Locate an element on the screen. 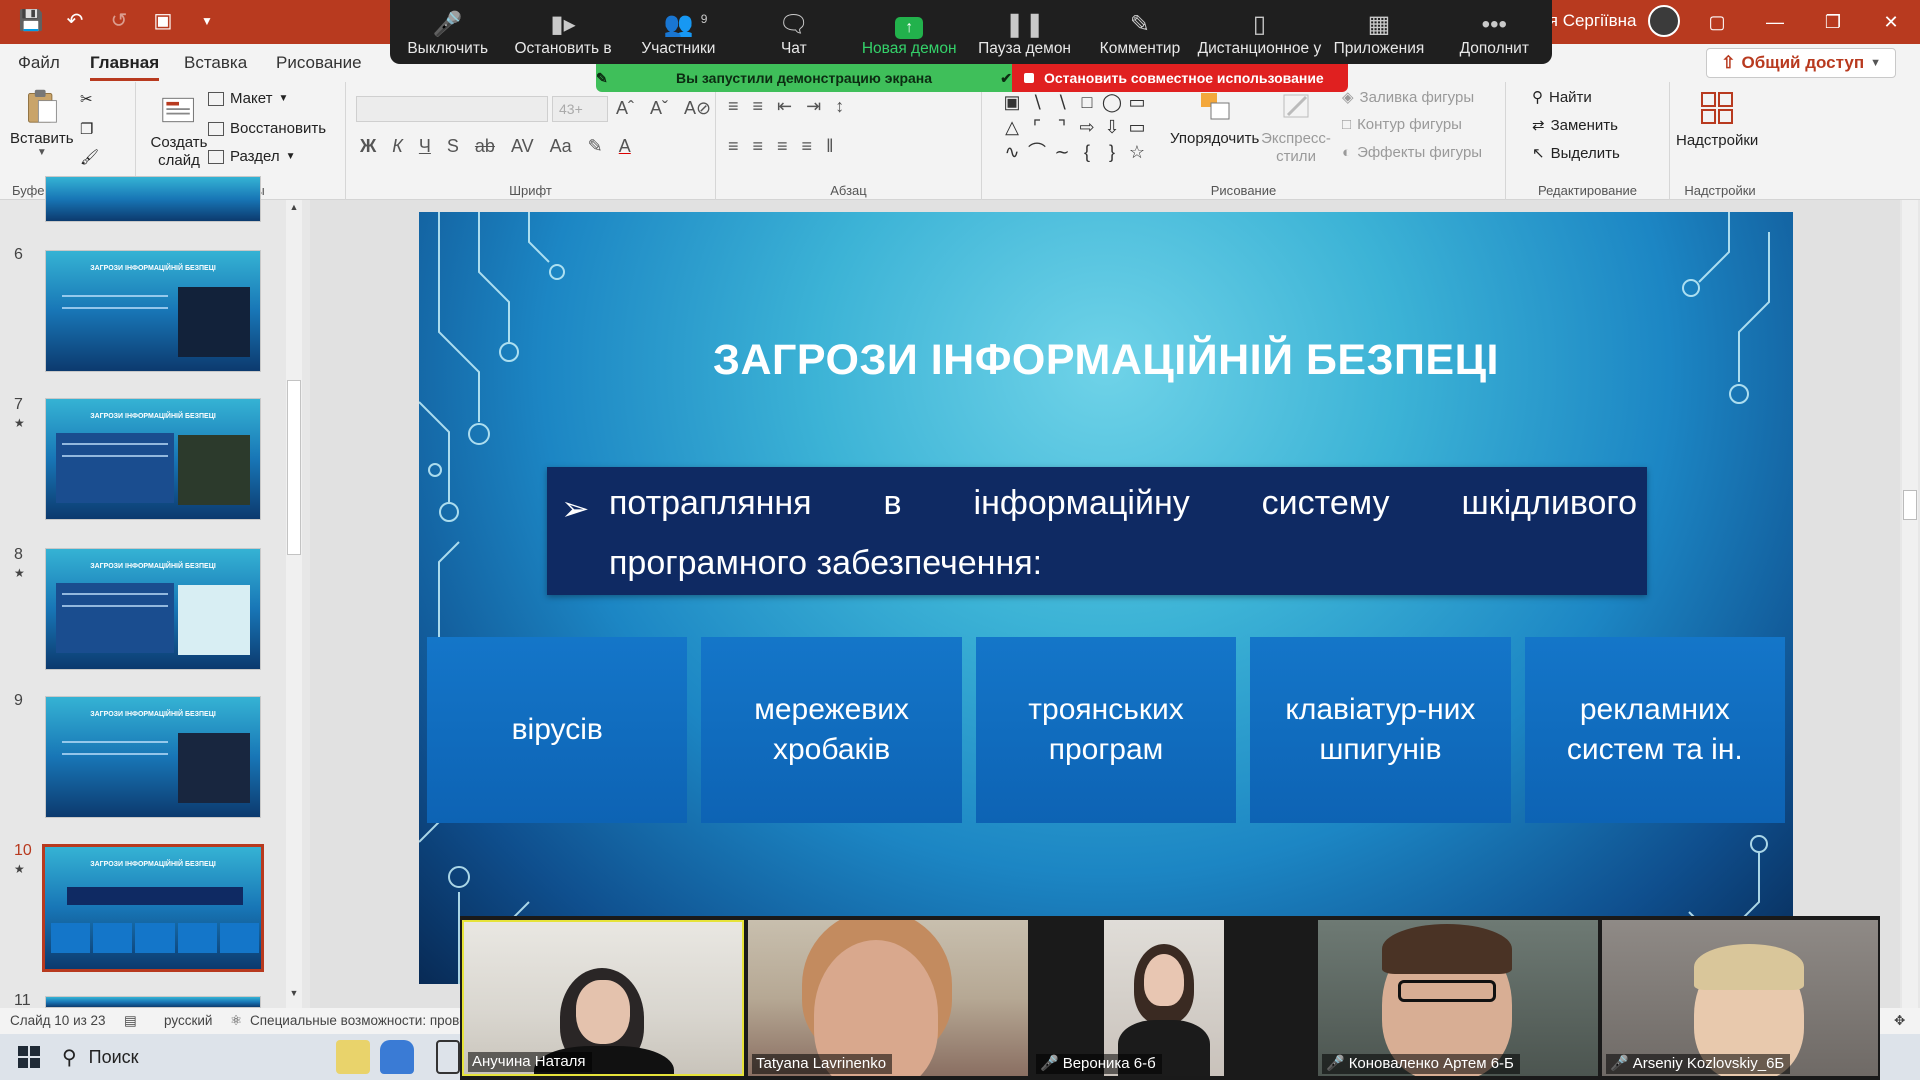  shapes-gallery: ▣ ∖ ∖ □ ◯ ▭ △ ⌜ ⌝ ⇨ ⇩ ▭ ∿ ⌒ ∼{} ☆ is located at coordinates (1076, 128).